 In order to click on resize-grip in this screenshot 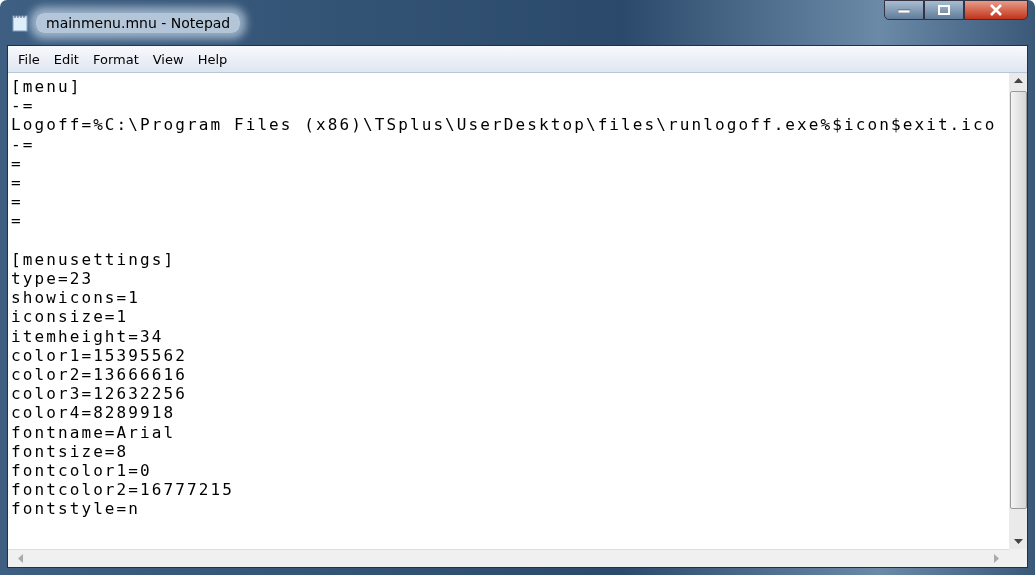, I will do `click(1018, 558)`.